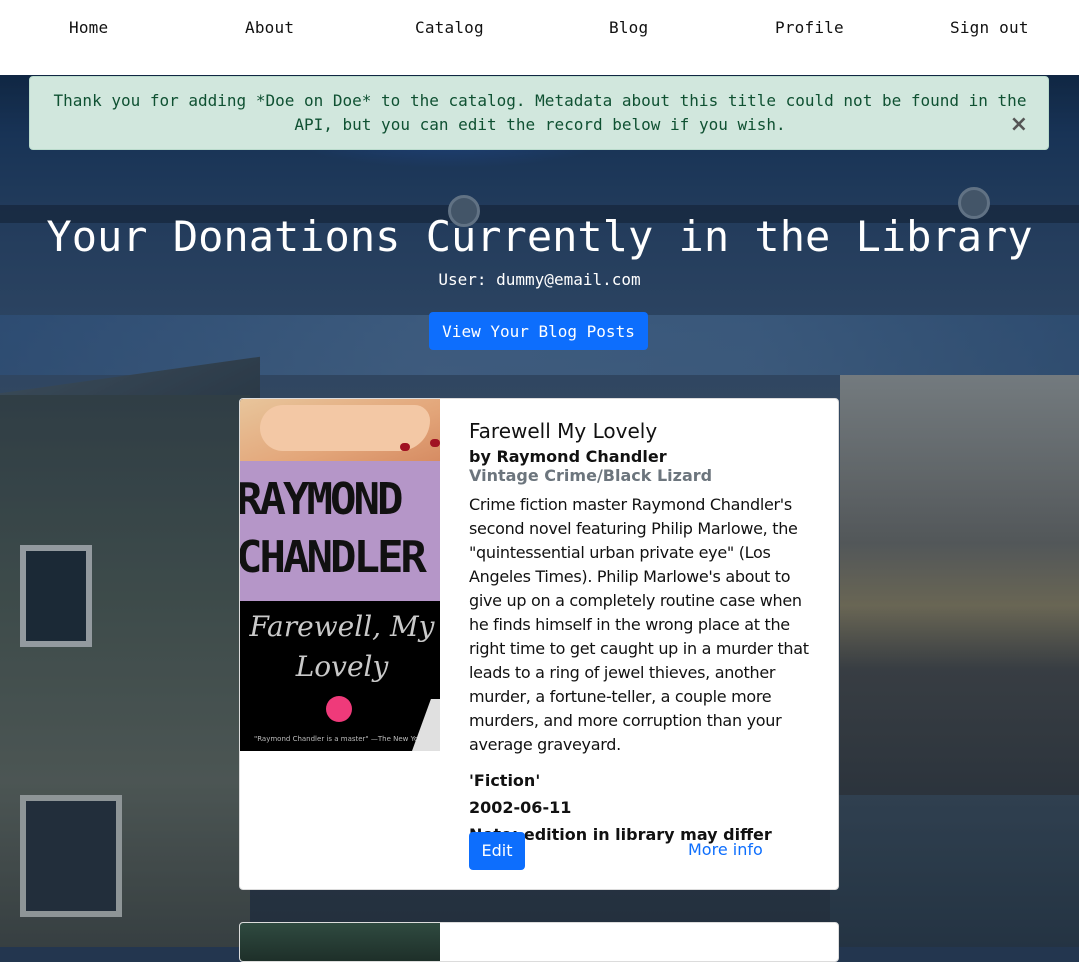  What do you see at coordinates (1019, 125) in the screenshot?
I see `close-icon: ×` at bounding box center [1019, 125].